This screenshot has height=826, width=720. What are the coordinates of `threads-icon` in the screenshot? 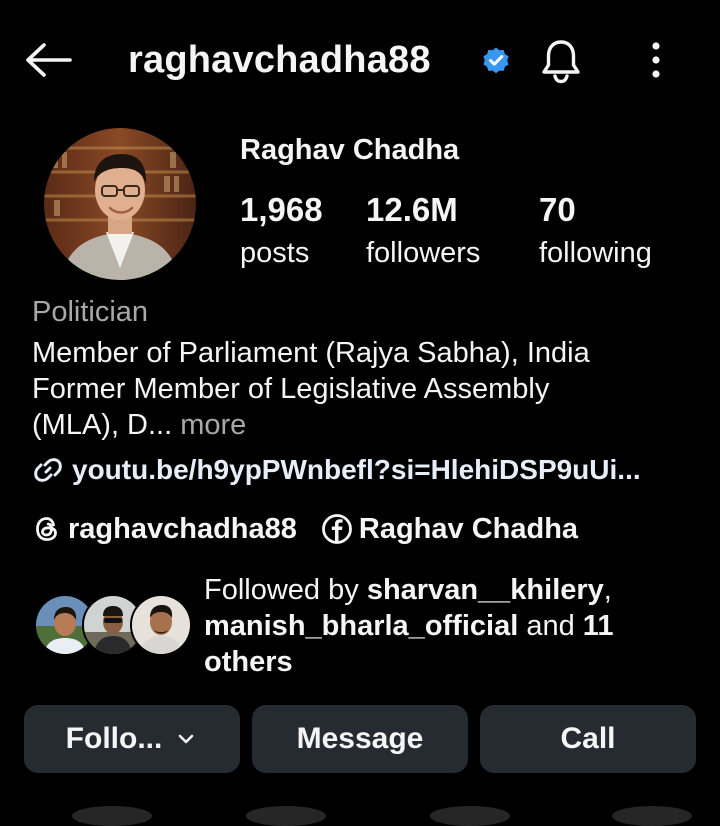 It's located at (46, 529).